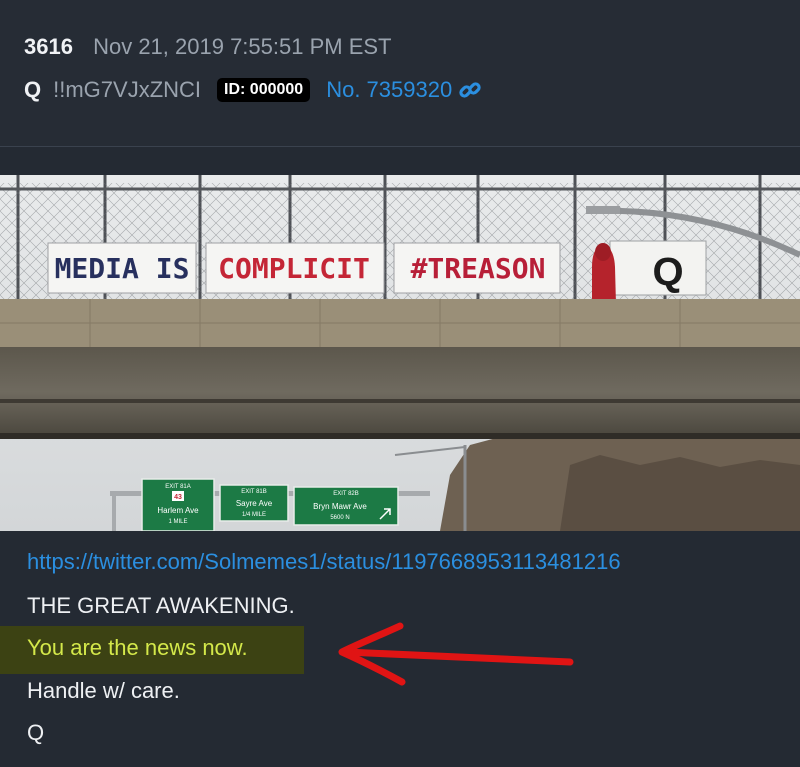  I want to click on banner-treason: #TREASON, so click(478, 268).